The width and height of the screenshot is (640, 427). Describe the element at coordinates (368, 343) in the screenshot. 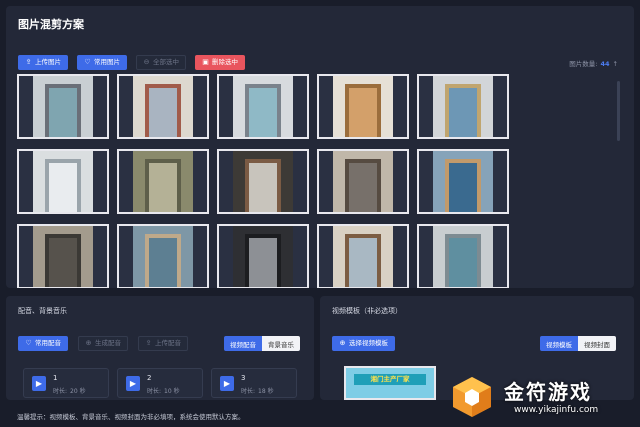

I see `select-template-label: 选择视频模板` at that location.